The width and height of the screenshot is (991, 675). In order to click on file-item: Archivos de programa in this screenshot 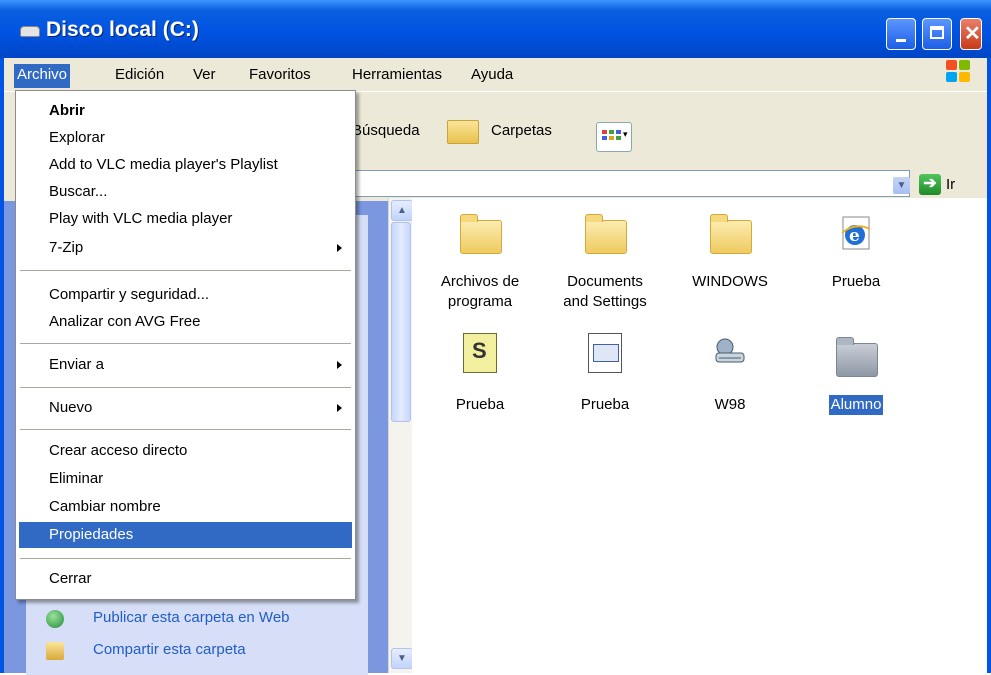, I will do `click(480, 261)`.